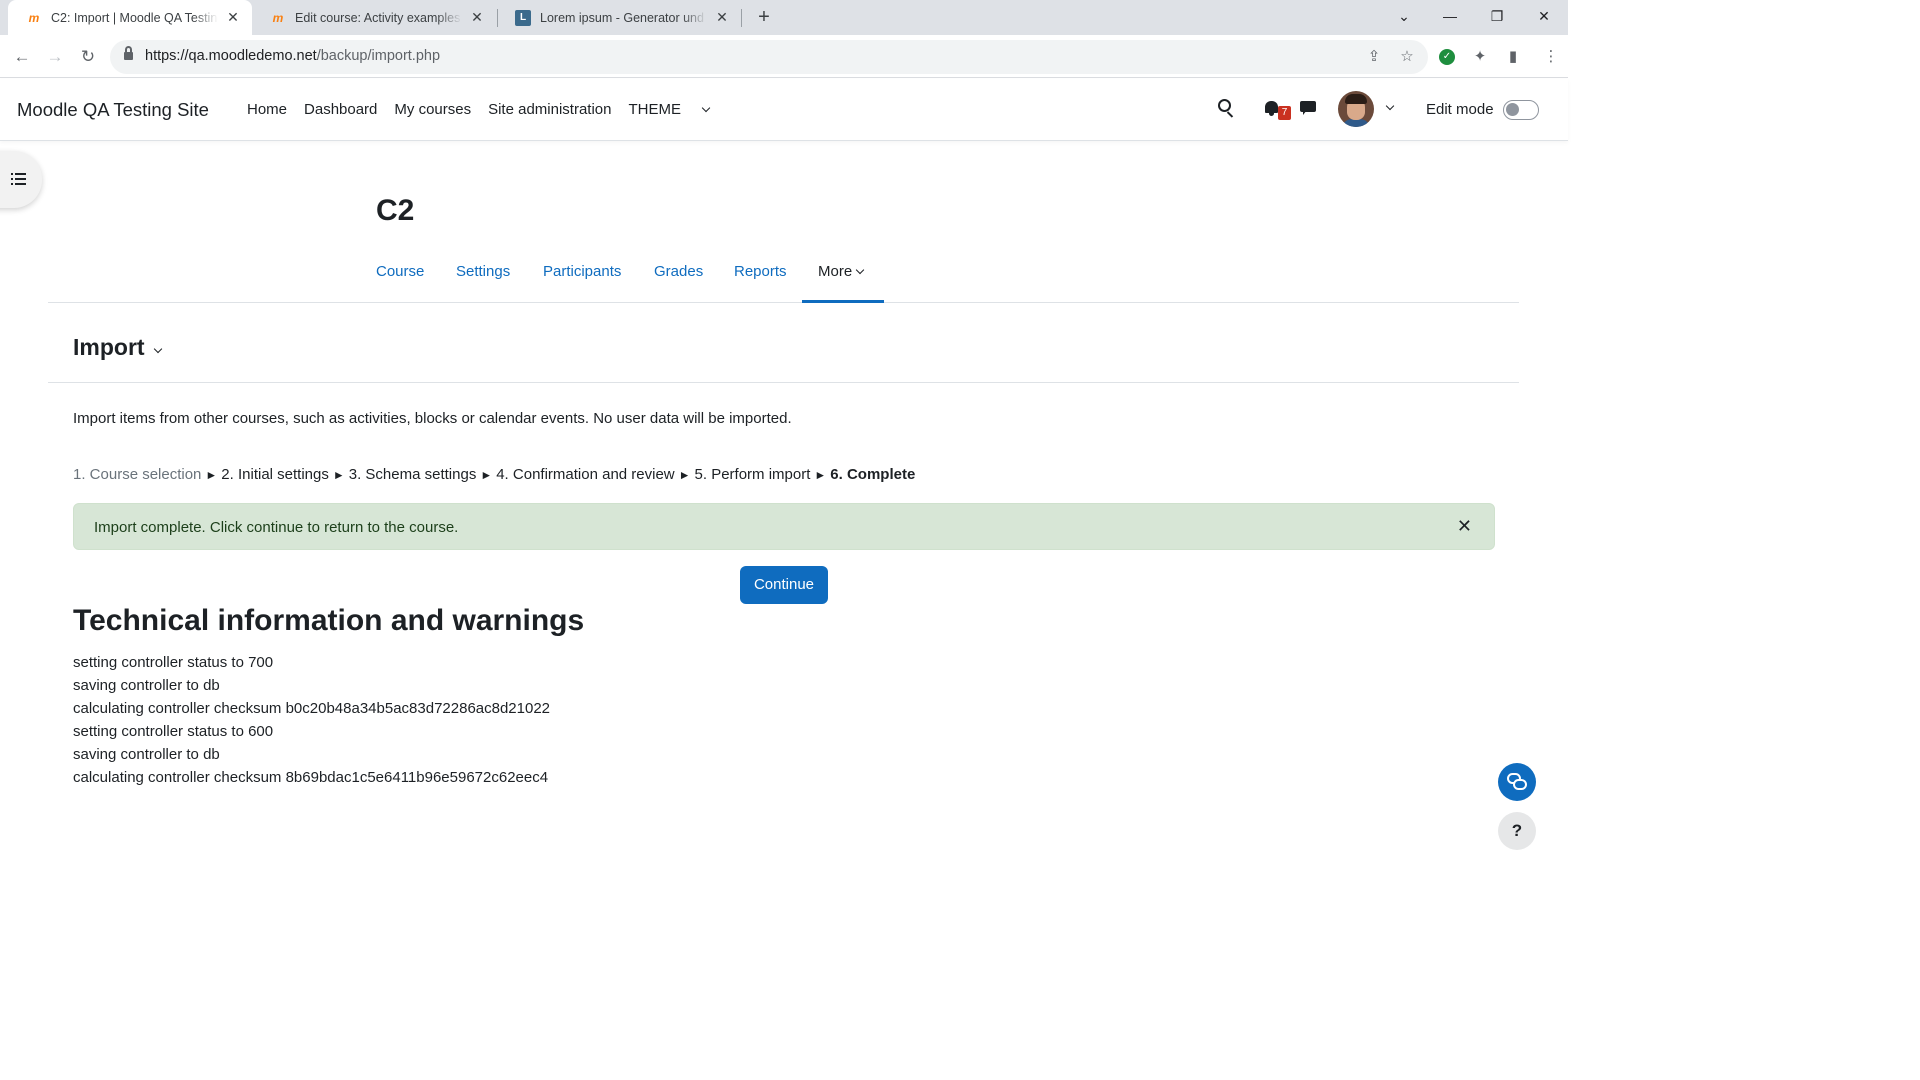 The height and width of the screenshot is (1080, 1920). I want to click on nav-dashboard: Dashboard, so click(340, 109).